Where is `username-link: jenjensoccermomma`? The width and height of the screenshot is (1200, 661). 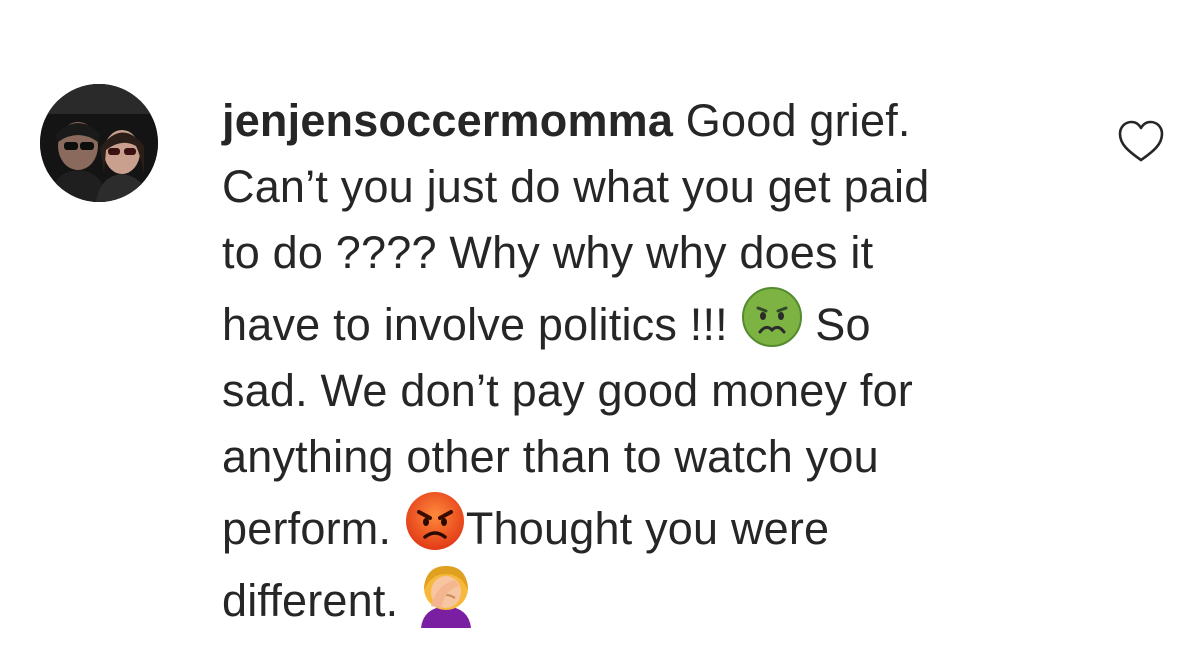 username-link: jenjensoccermomma is located at coordinates (447, 120).